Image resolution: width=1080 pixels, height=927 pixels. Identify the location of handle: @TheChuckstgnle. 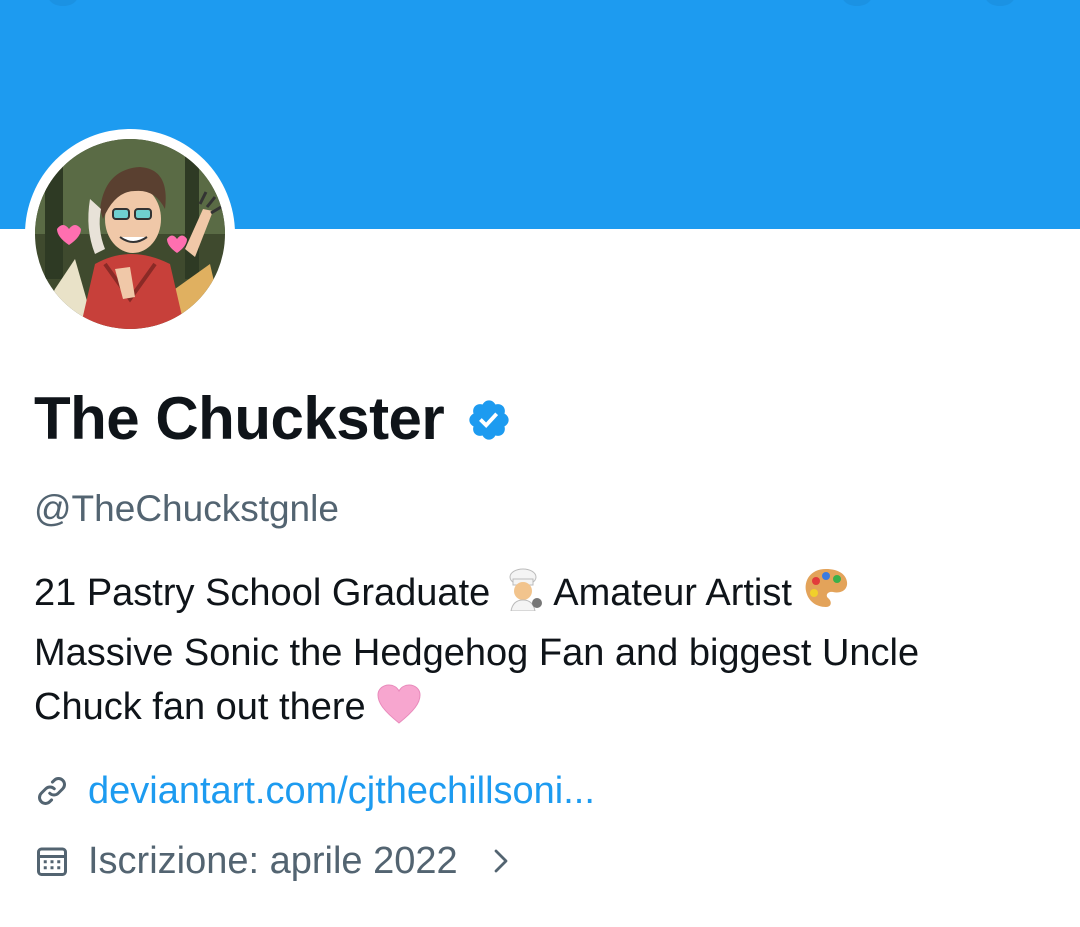
(186, 508).